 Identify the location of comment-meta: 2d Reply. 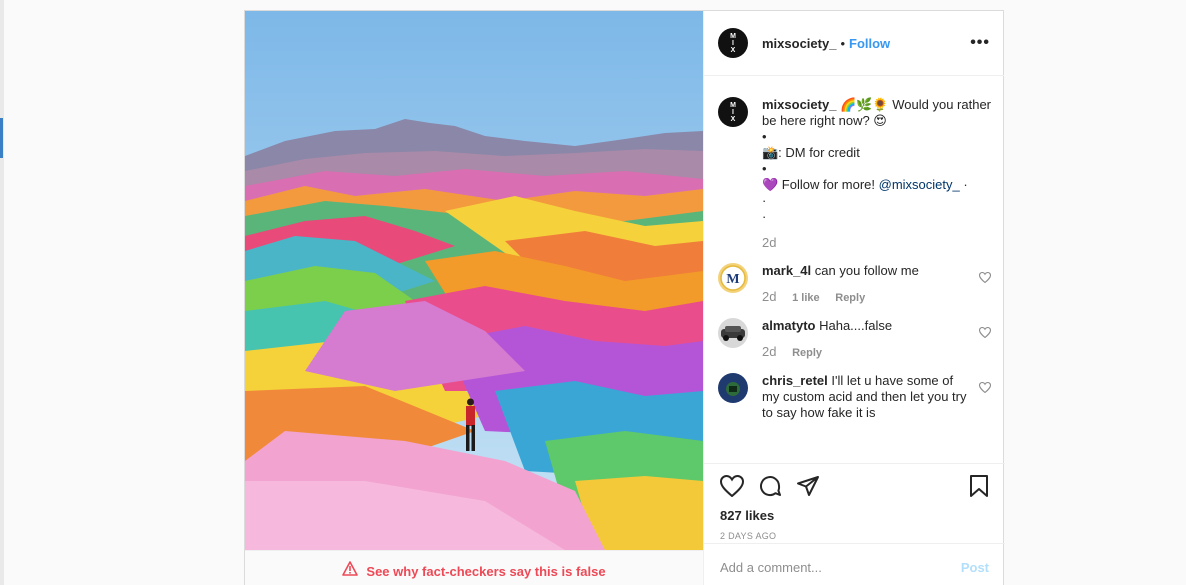
(866, 352).